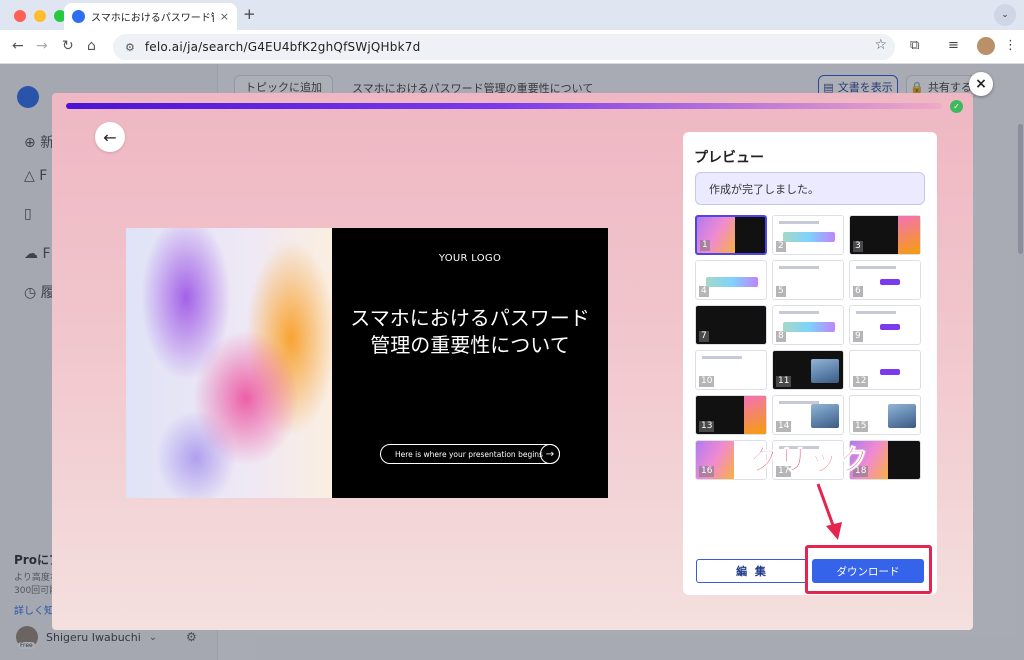  Describe the element at coordinates (826, 506) in the screenshot. I see `annotation-arrow-shaft` at that location.